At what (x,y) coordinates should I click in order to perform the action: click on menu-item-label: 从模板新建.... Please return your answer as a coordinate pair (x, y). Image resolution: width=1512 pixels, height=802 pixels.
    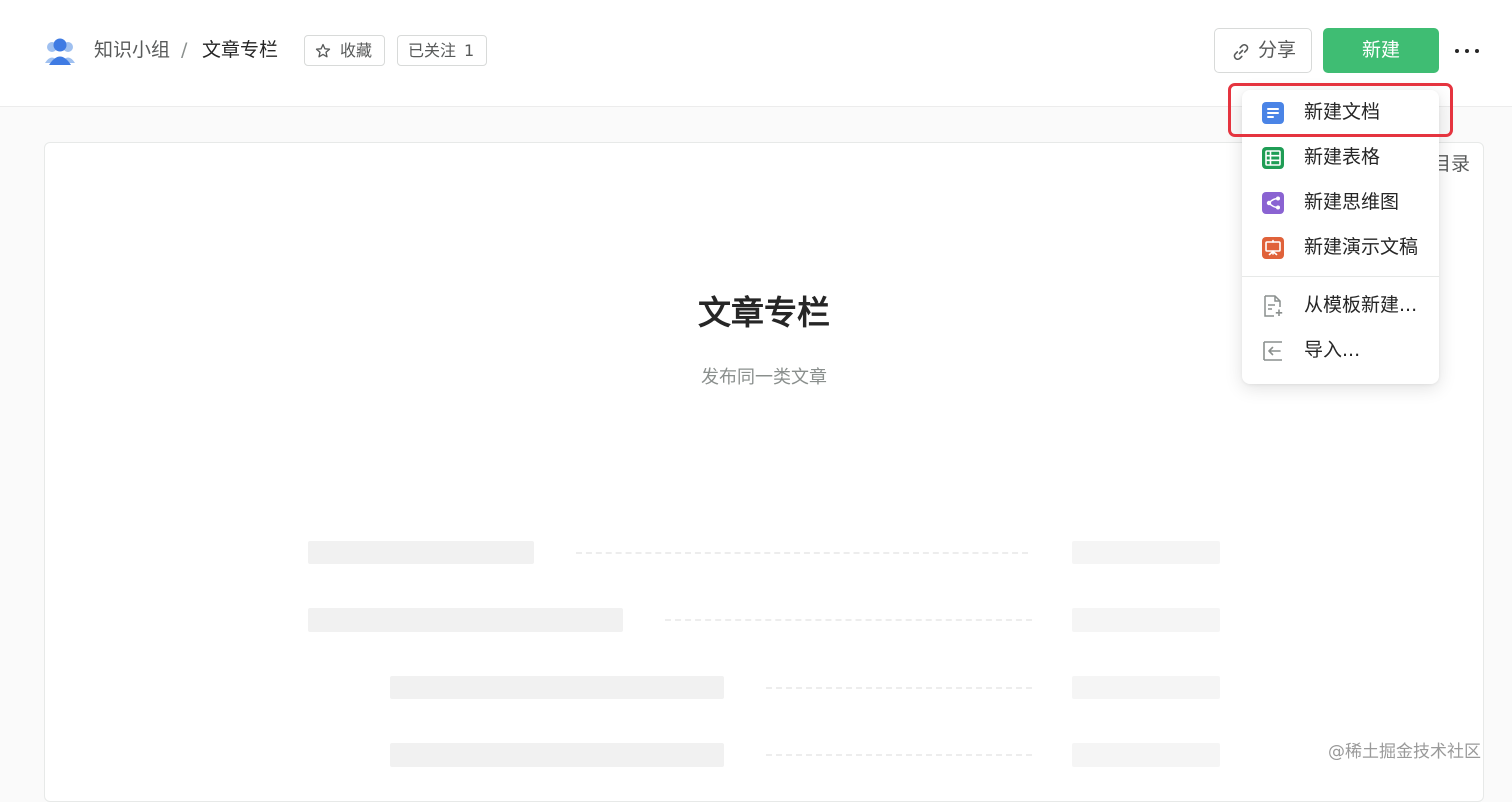
    Looking at the image, I should click on (1361, 305).